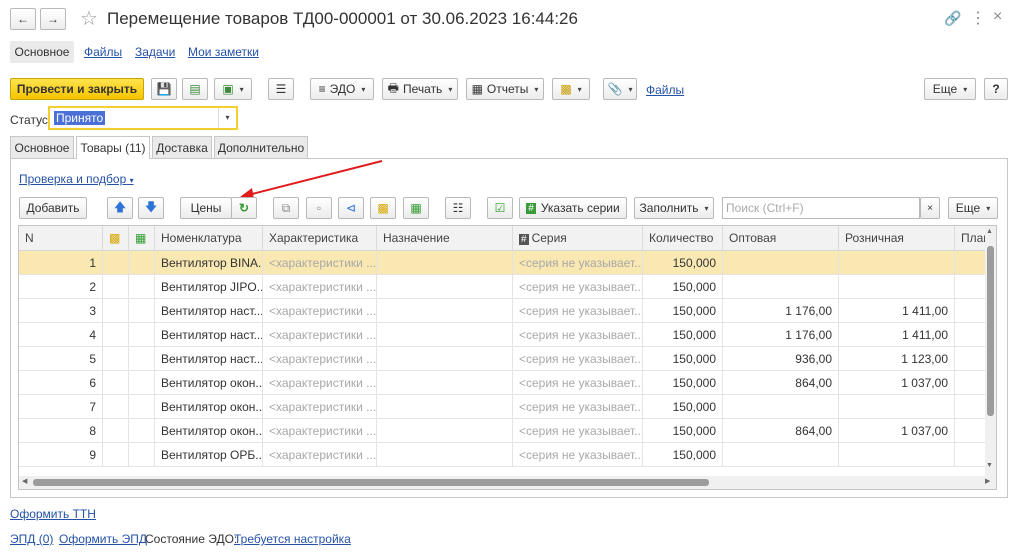  What do you see at coordinates (978, 18) in the screenshot?
I see `more-icon: ⋮` at bounding box center [978, 18].